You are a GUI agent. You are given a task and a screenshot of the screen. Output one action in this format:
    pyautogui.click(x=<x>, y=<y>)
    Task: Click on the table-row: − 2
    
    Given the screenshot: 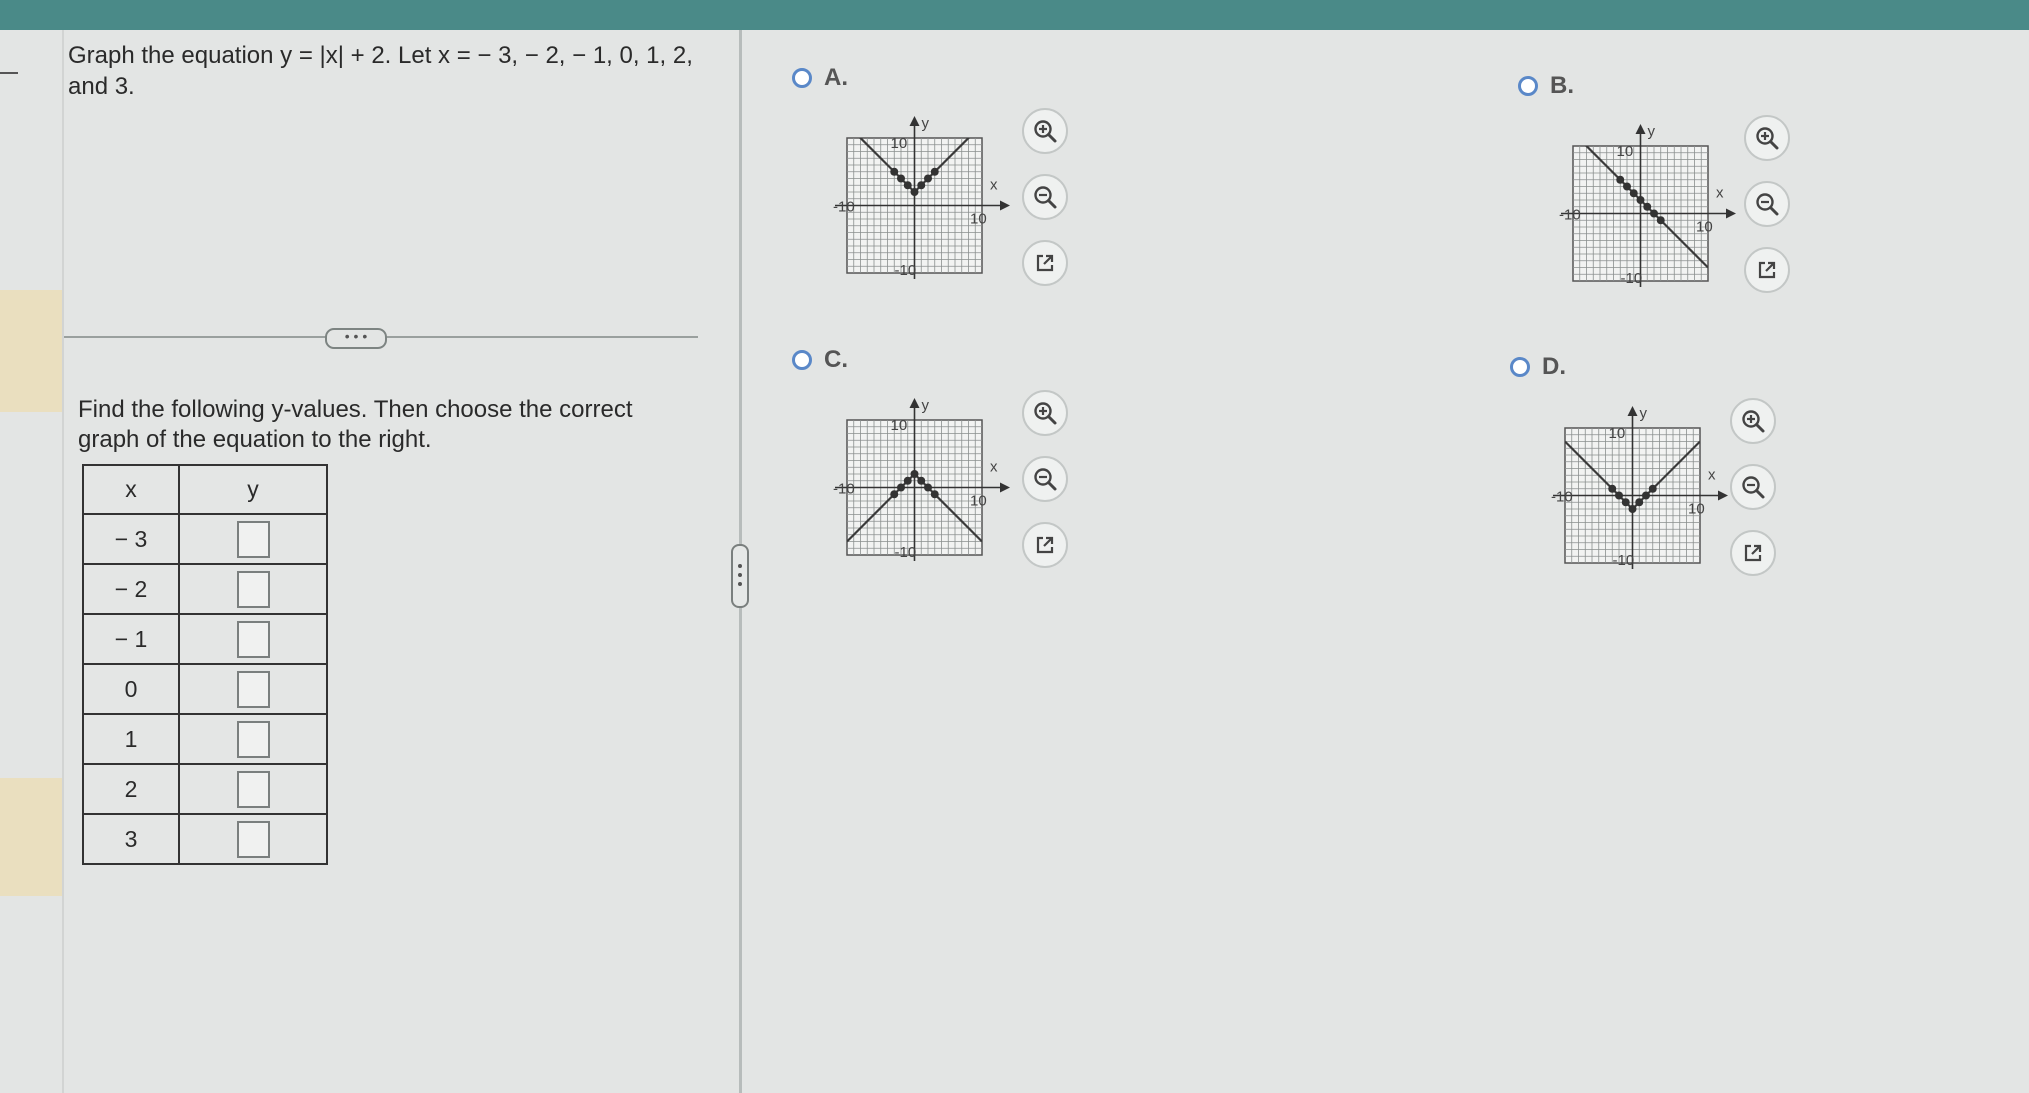 What is the action you would take?
    pyautogui.click(x=205, y=589)
    